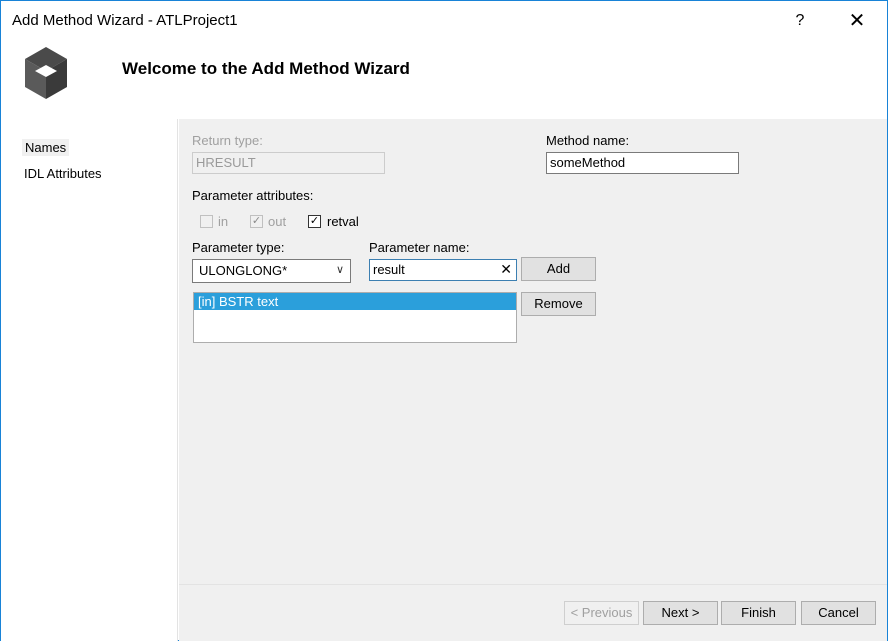  What do you see at coordinates (314, 221) in the screenshot?
I see `retval-checkbox: ✓` at bounding box center [314, 221].